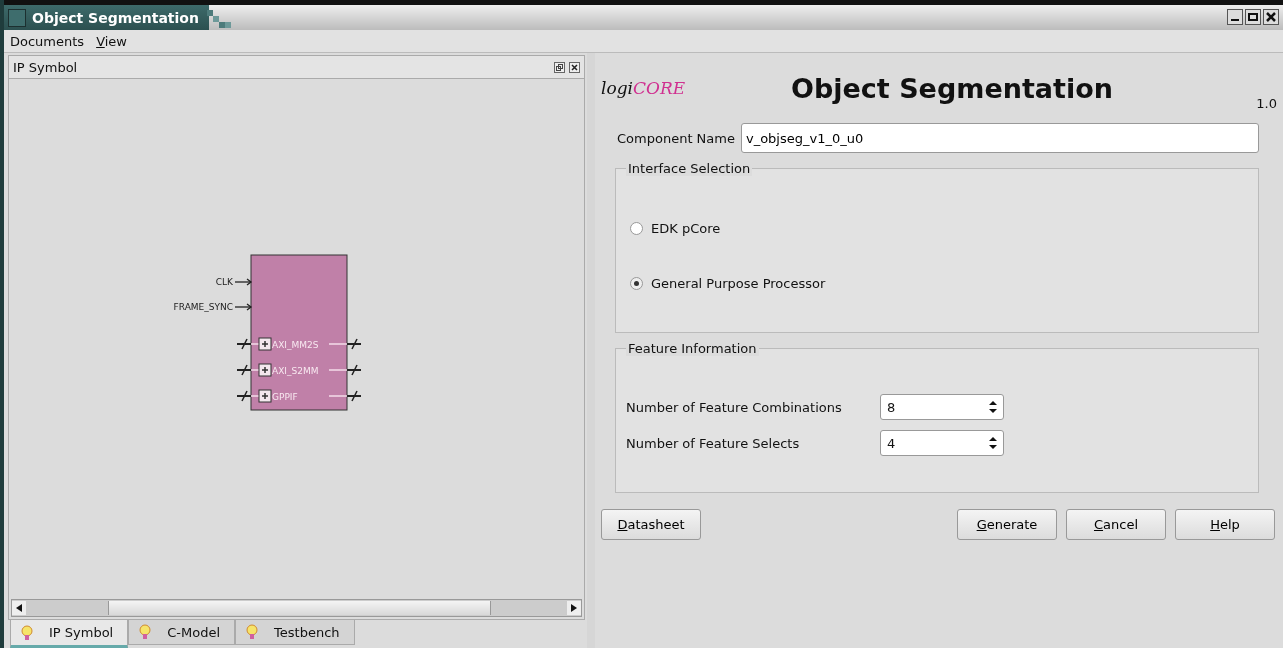 Image resolution: width=1283 pixels, height=648 pixels. Describe the element at coordinates (46, 67) in the screenshot. I see `panel-title: IP Symbol` at that location.